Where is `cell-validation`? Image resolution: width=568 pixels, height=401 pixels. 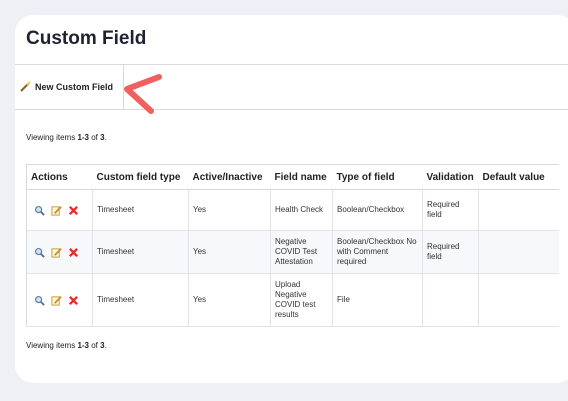 cell-validation is located at coordinates (450, 300).